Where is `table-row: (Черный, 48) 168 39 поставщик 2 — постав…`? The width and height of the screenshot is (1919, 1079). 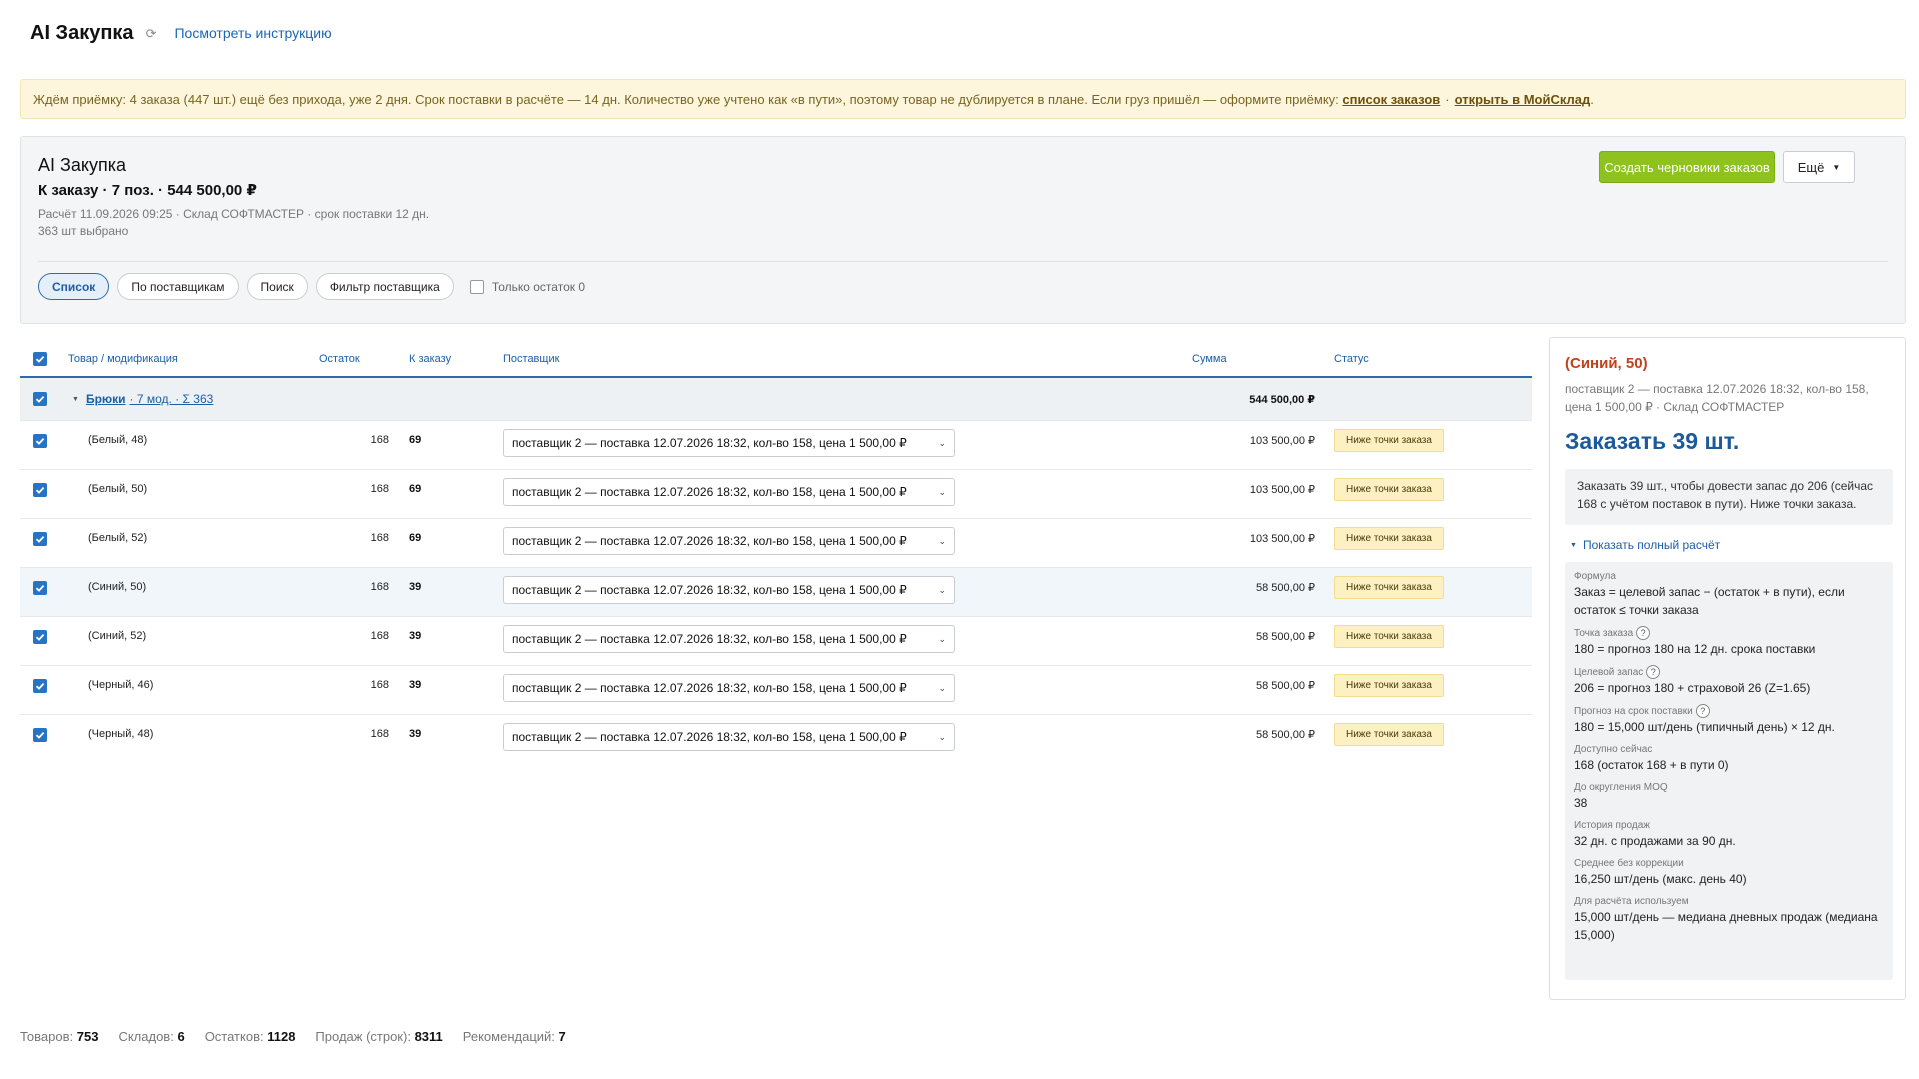
table-row: (Черный, 48) 168 39 поставщик 2 — постав… is located at coordinates (776, 739).